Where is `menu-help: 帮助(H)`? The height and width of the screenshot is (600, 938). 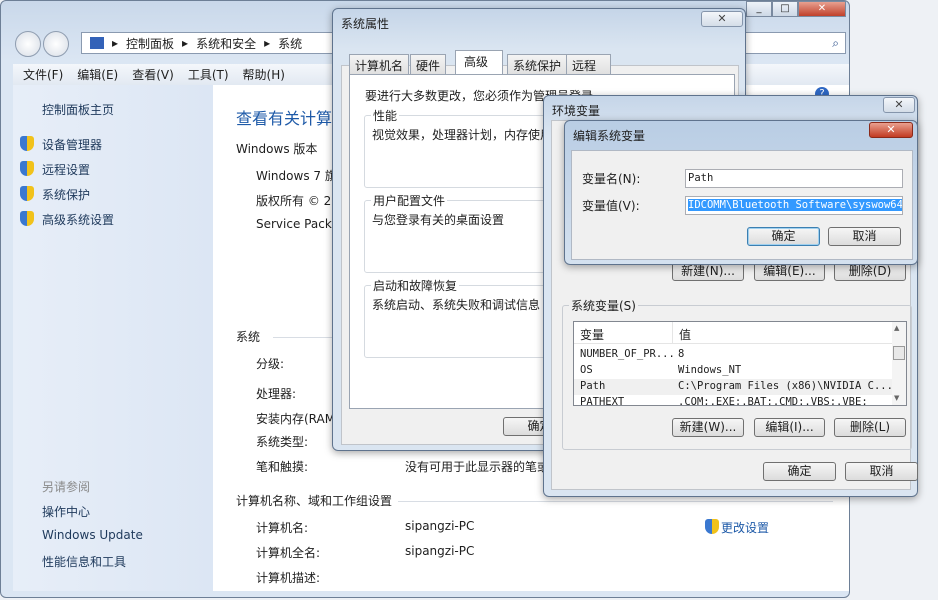 menu-help: 帮助(H) is located at coordinates (264, 74).